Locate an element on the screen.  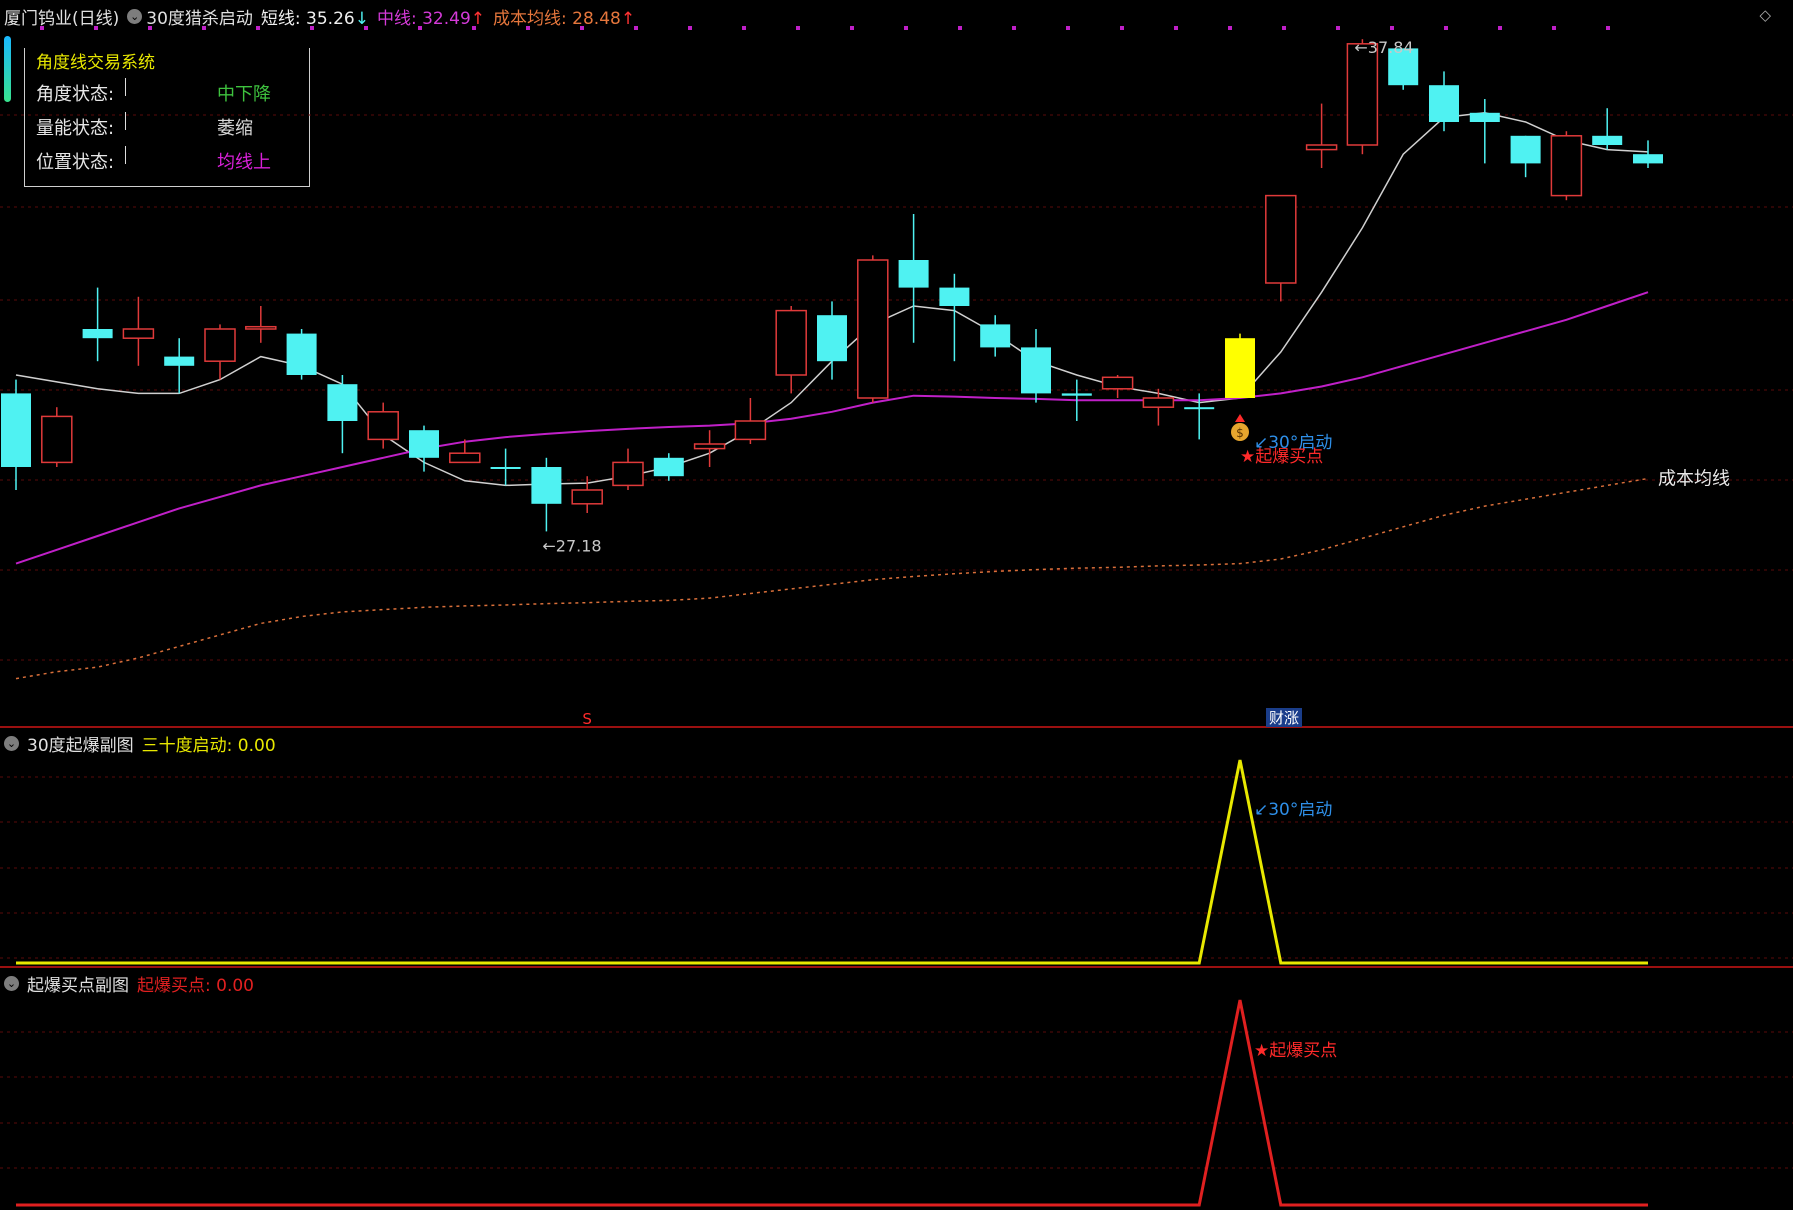
up-arrow-icon is located at coordinates (1240, 418).